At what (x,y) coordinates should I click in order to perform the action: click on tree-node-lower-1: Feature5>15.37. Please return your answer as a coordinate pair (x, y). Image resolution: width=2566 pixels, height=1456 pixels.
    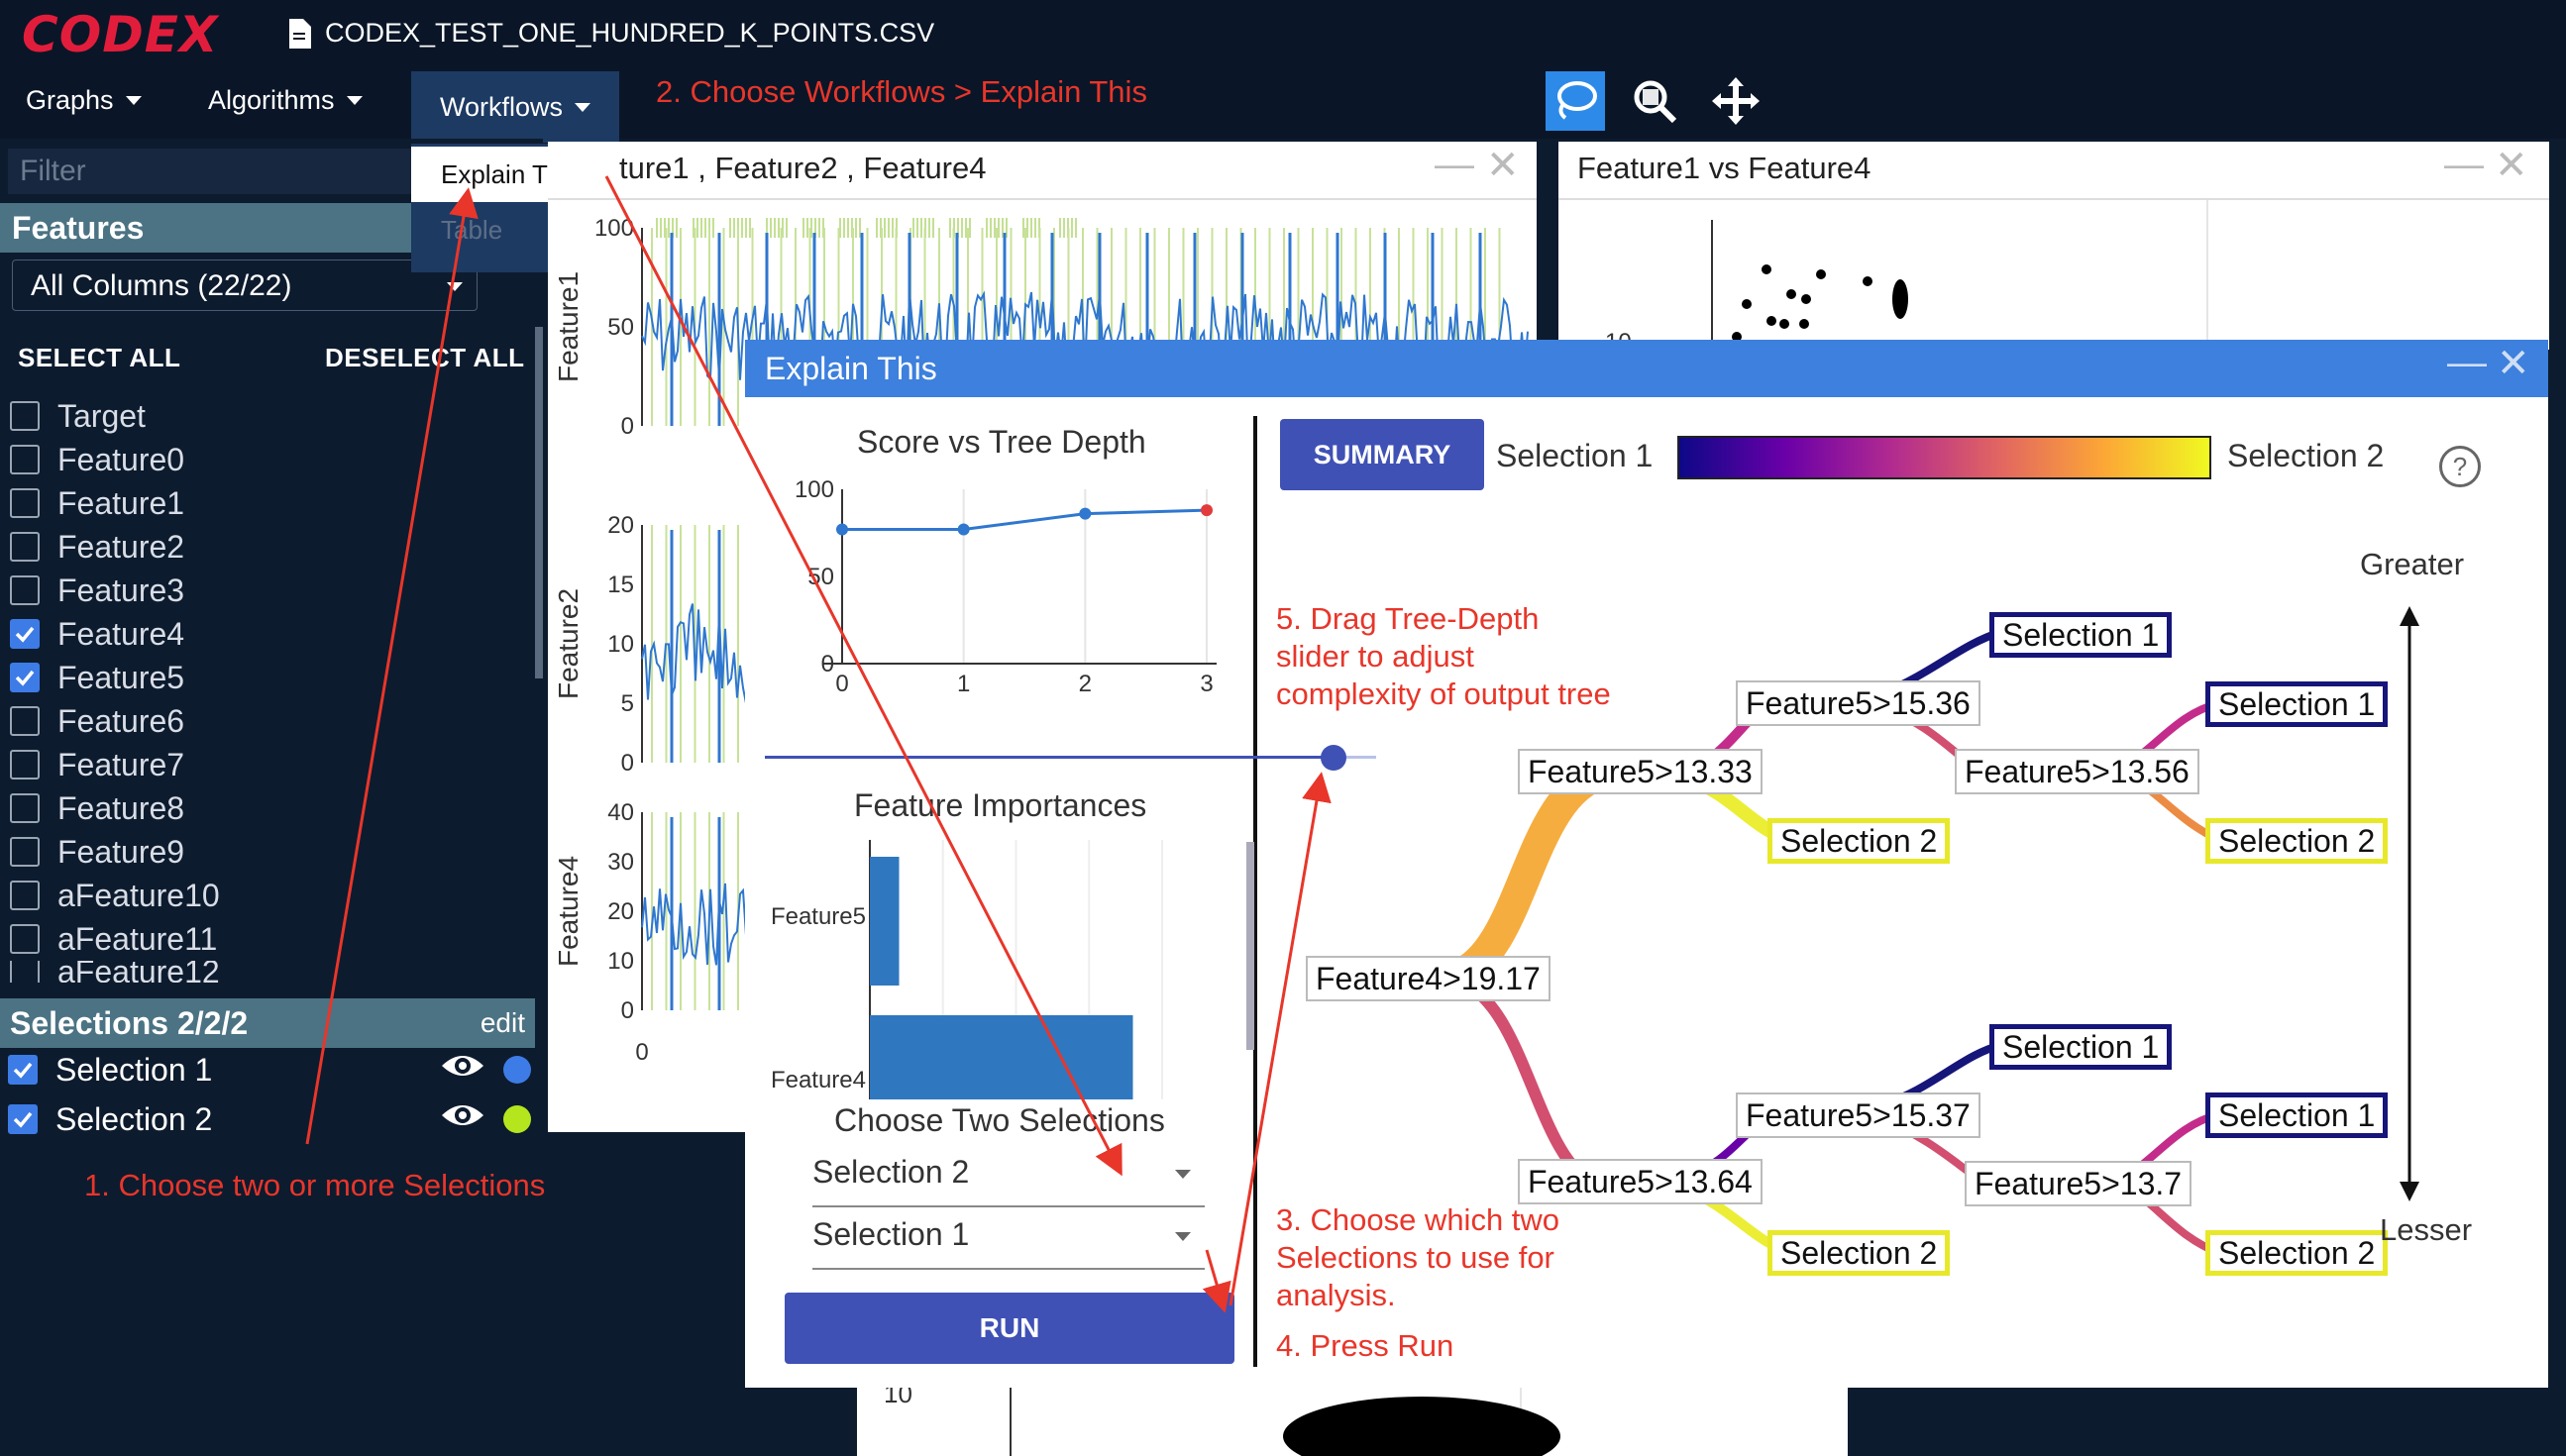
    Looking at the image, I should click on (1858, 1115).